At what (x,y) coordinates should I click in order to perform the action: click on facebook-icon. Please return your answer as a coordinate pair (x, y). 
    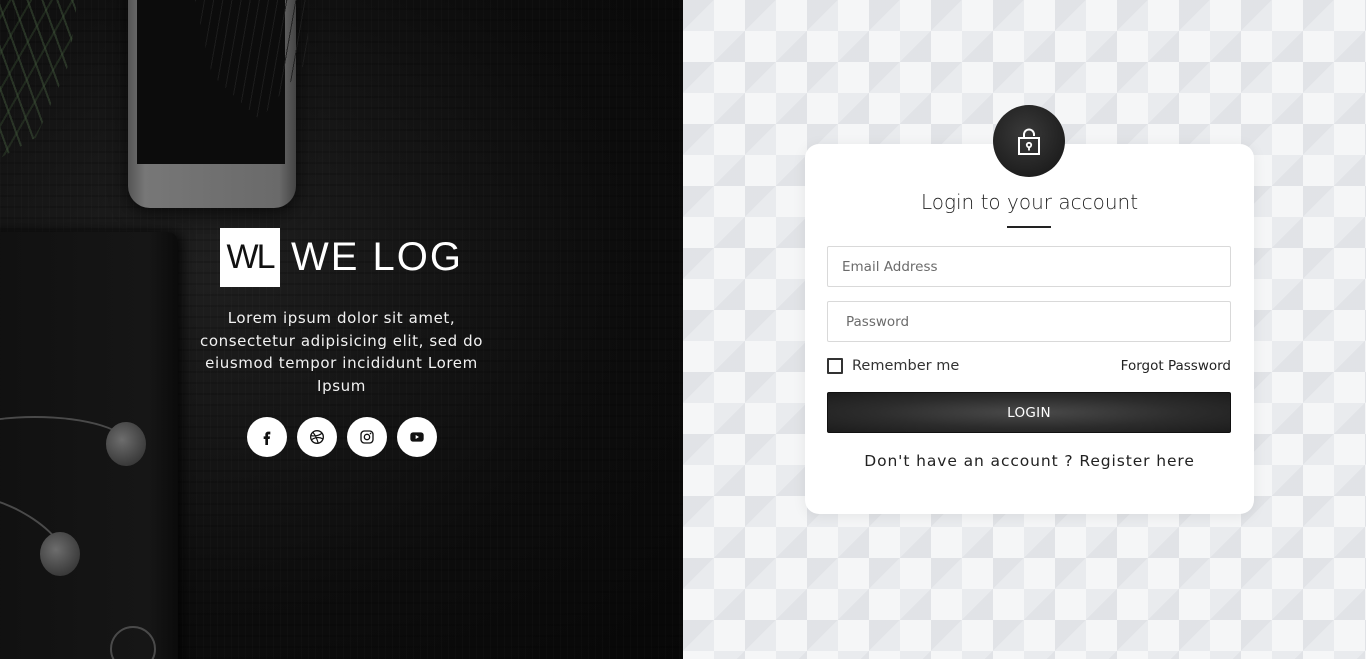
    Looking at the image, I should click on (266, 438).